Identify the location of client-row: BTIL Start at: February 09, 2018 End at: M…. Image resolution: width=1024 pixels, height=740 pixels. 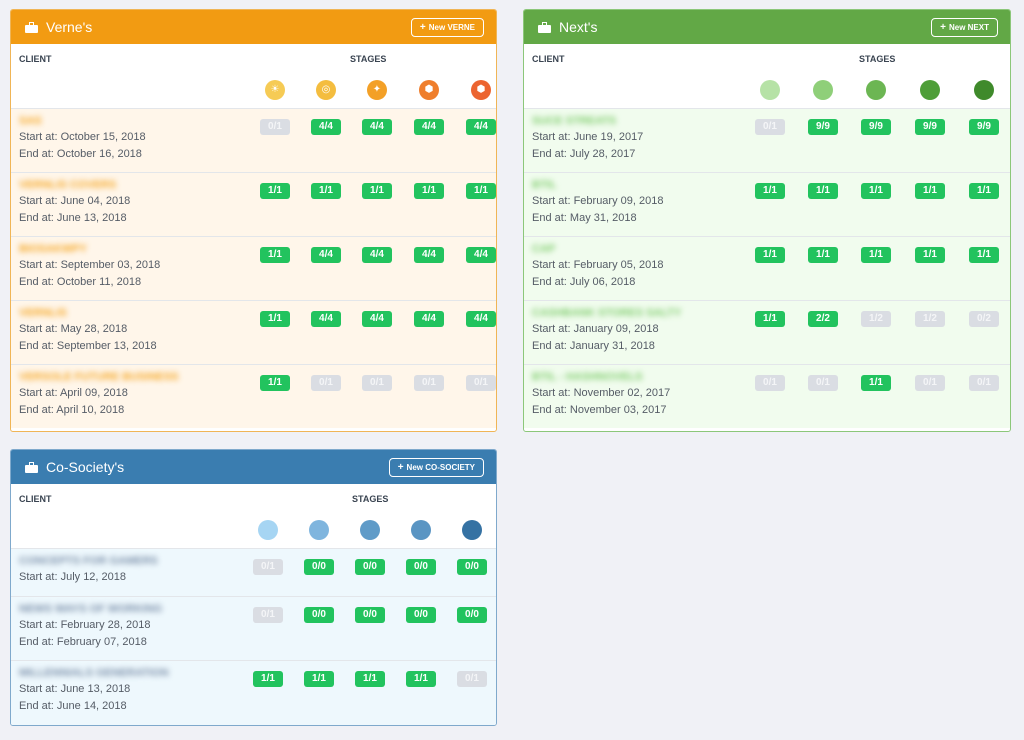
(767, 205).